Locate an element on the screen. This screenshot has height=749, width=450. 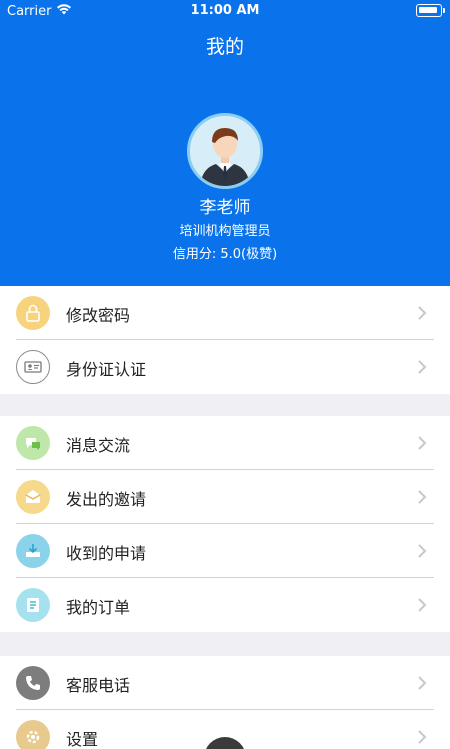
menu-item-label: 身份证认证 is located at coordinates (106, 369).